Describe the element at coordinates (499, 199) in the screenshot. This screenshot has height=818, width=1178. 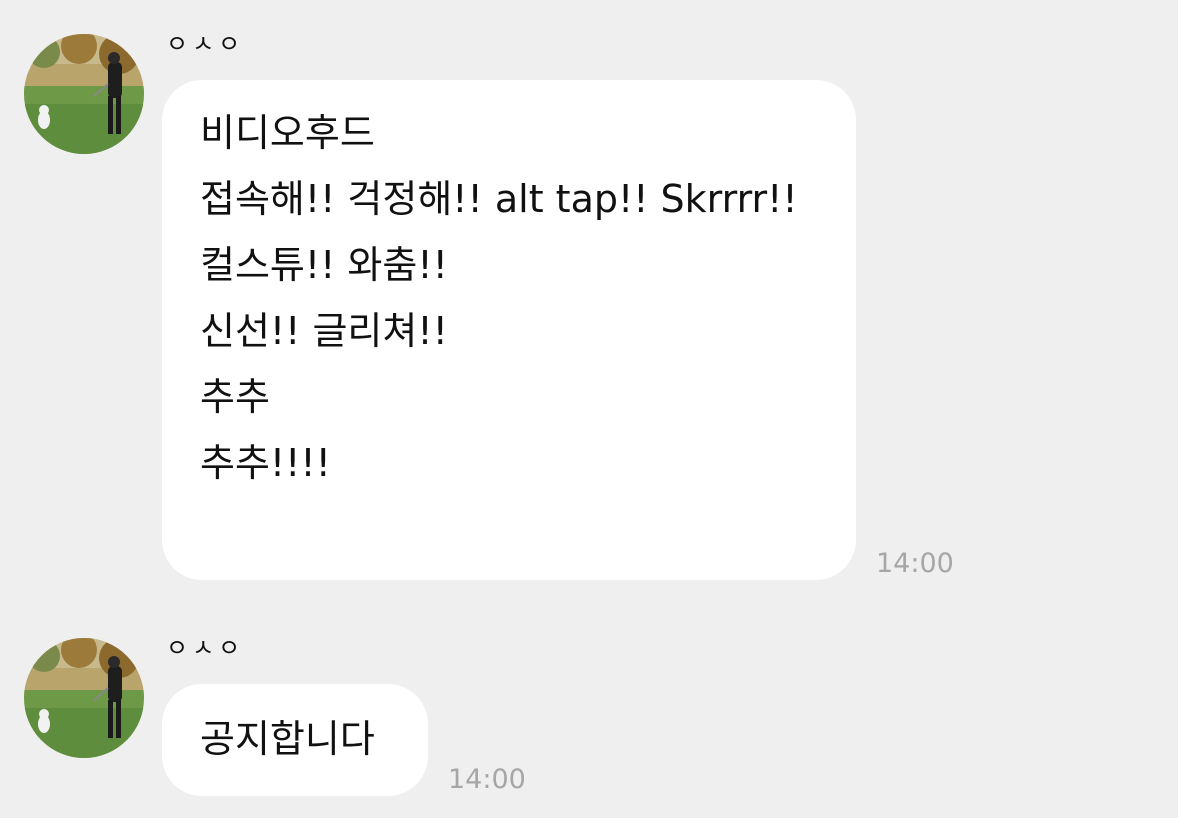
I see `message-line: 접속해!! 걱정해!! alt tap!! Skrrrr!!` at that location.